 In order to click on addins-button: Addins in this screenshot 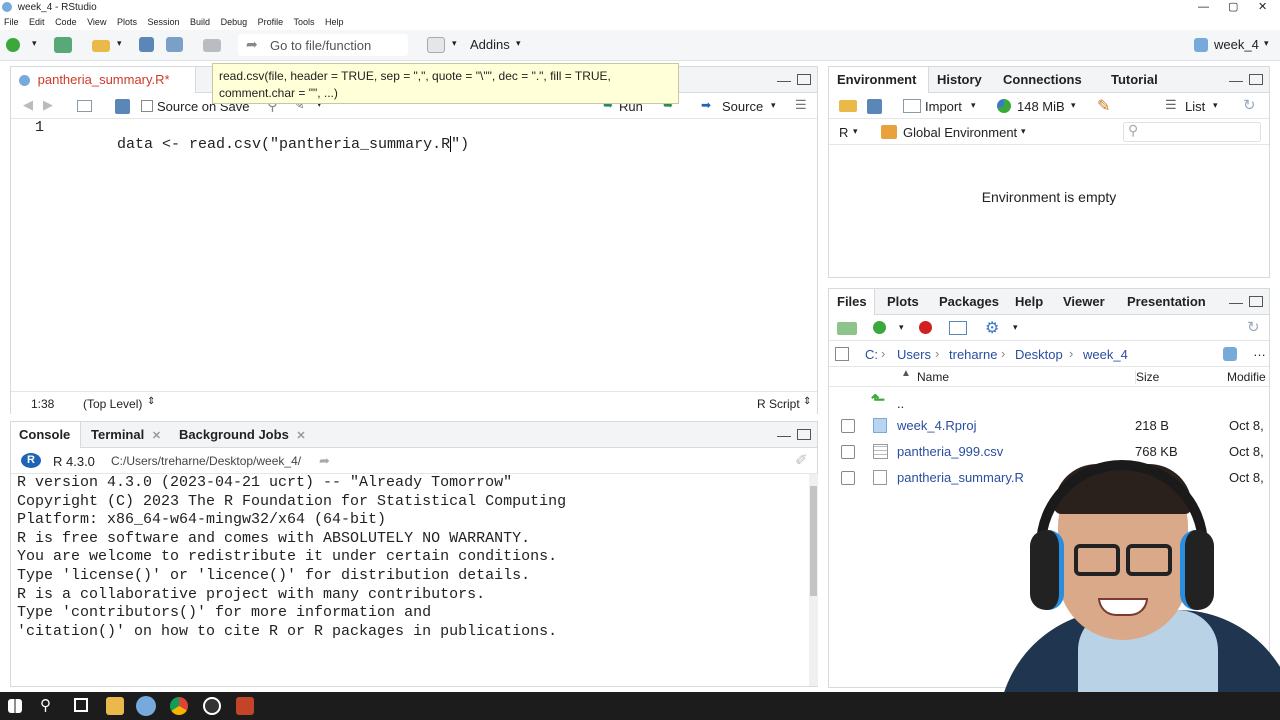, I will do `click(490, 44)`.